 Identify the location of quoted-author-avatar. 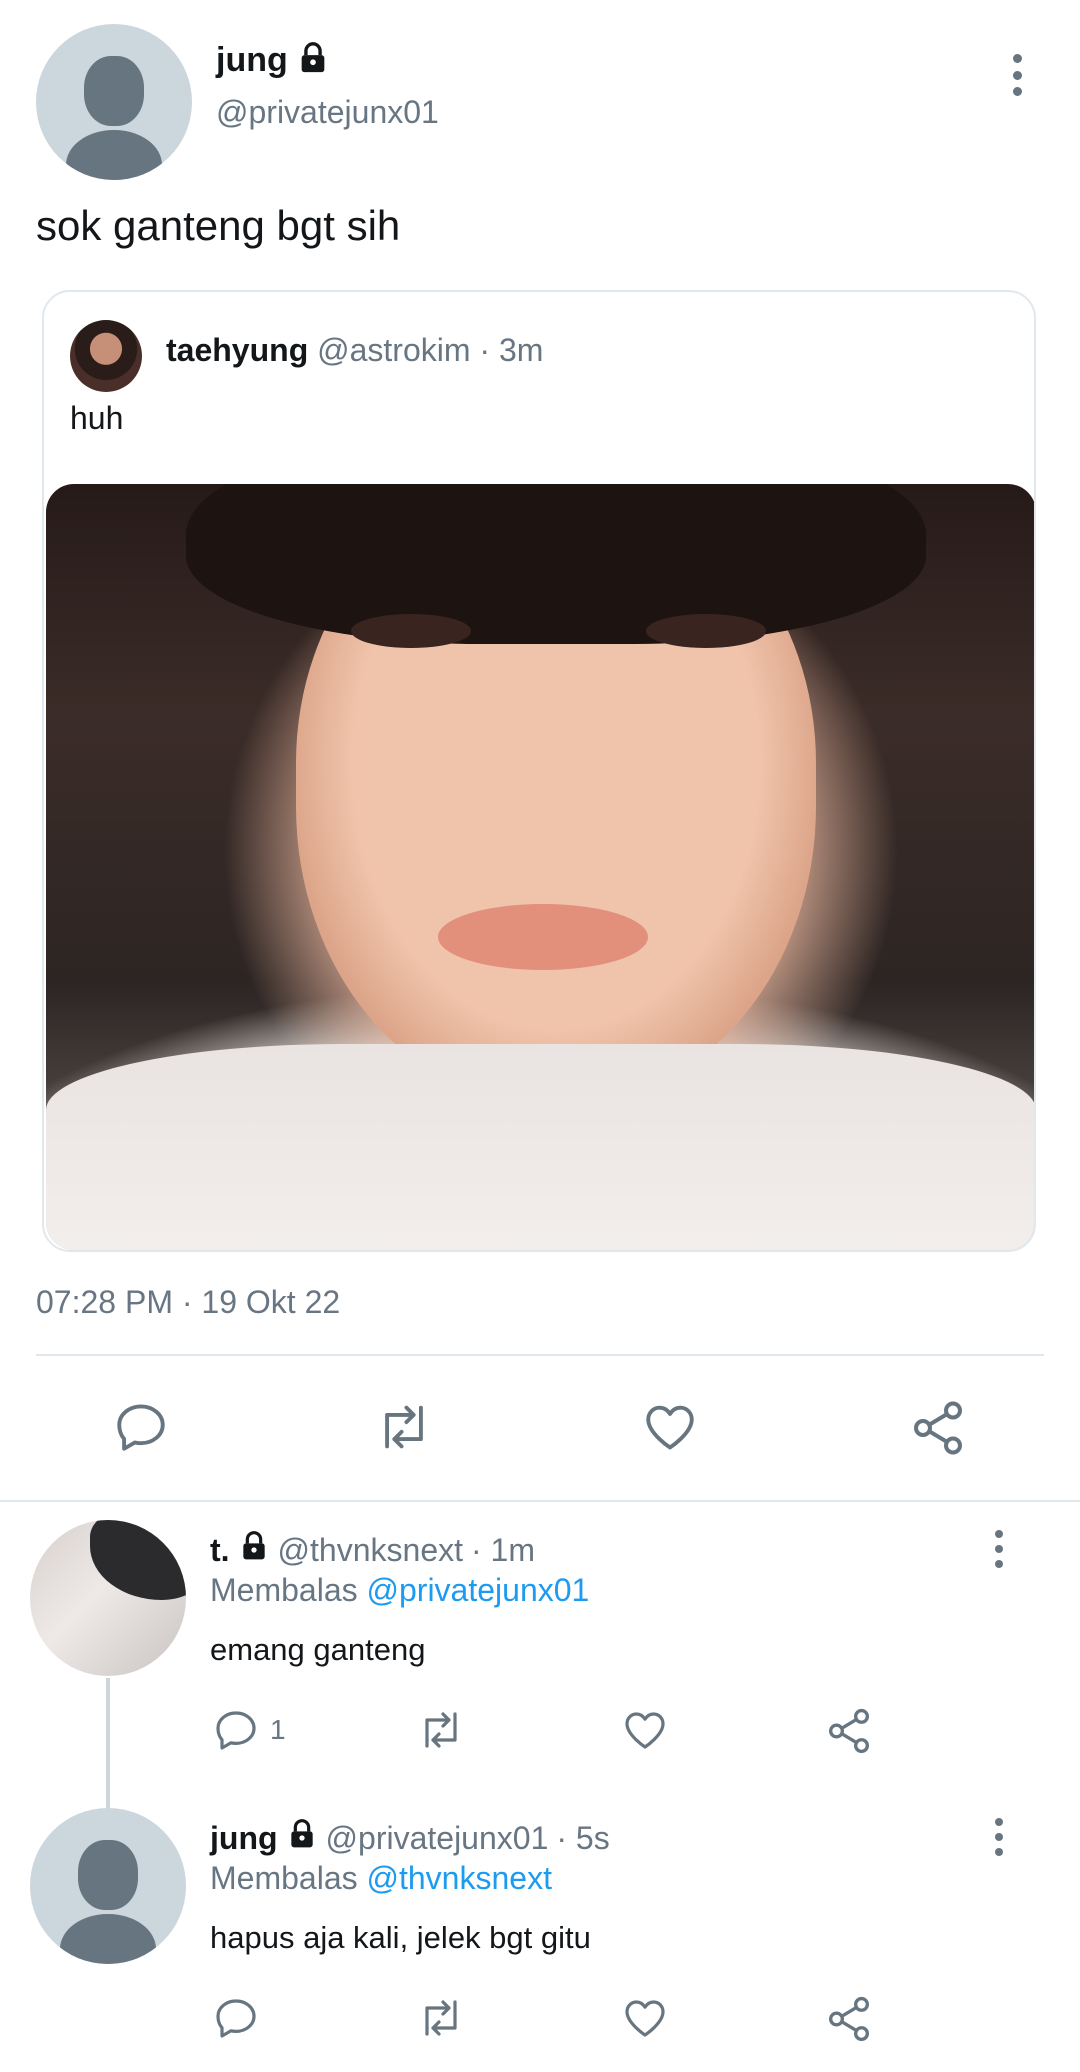
(106, 356).